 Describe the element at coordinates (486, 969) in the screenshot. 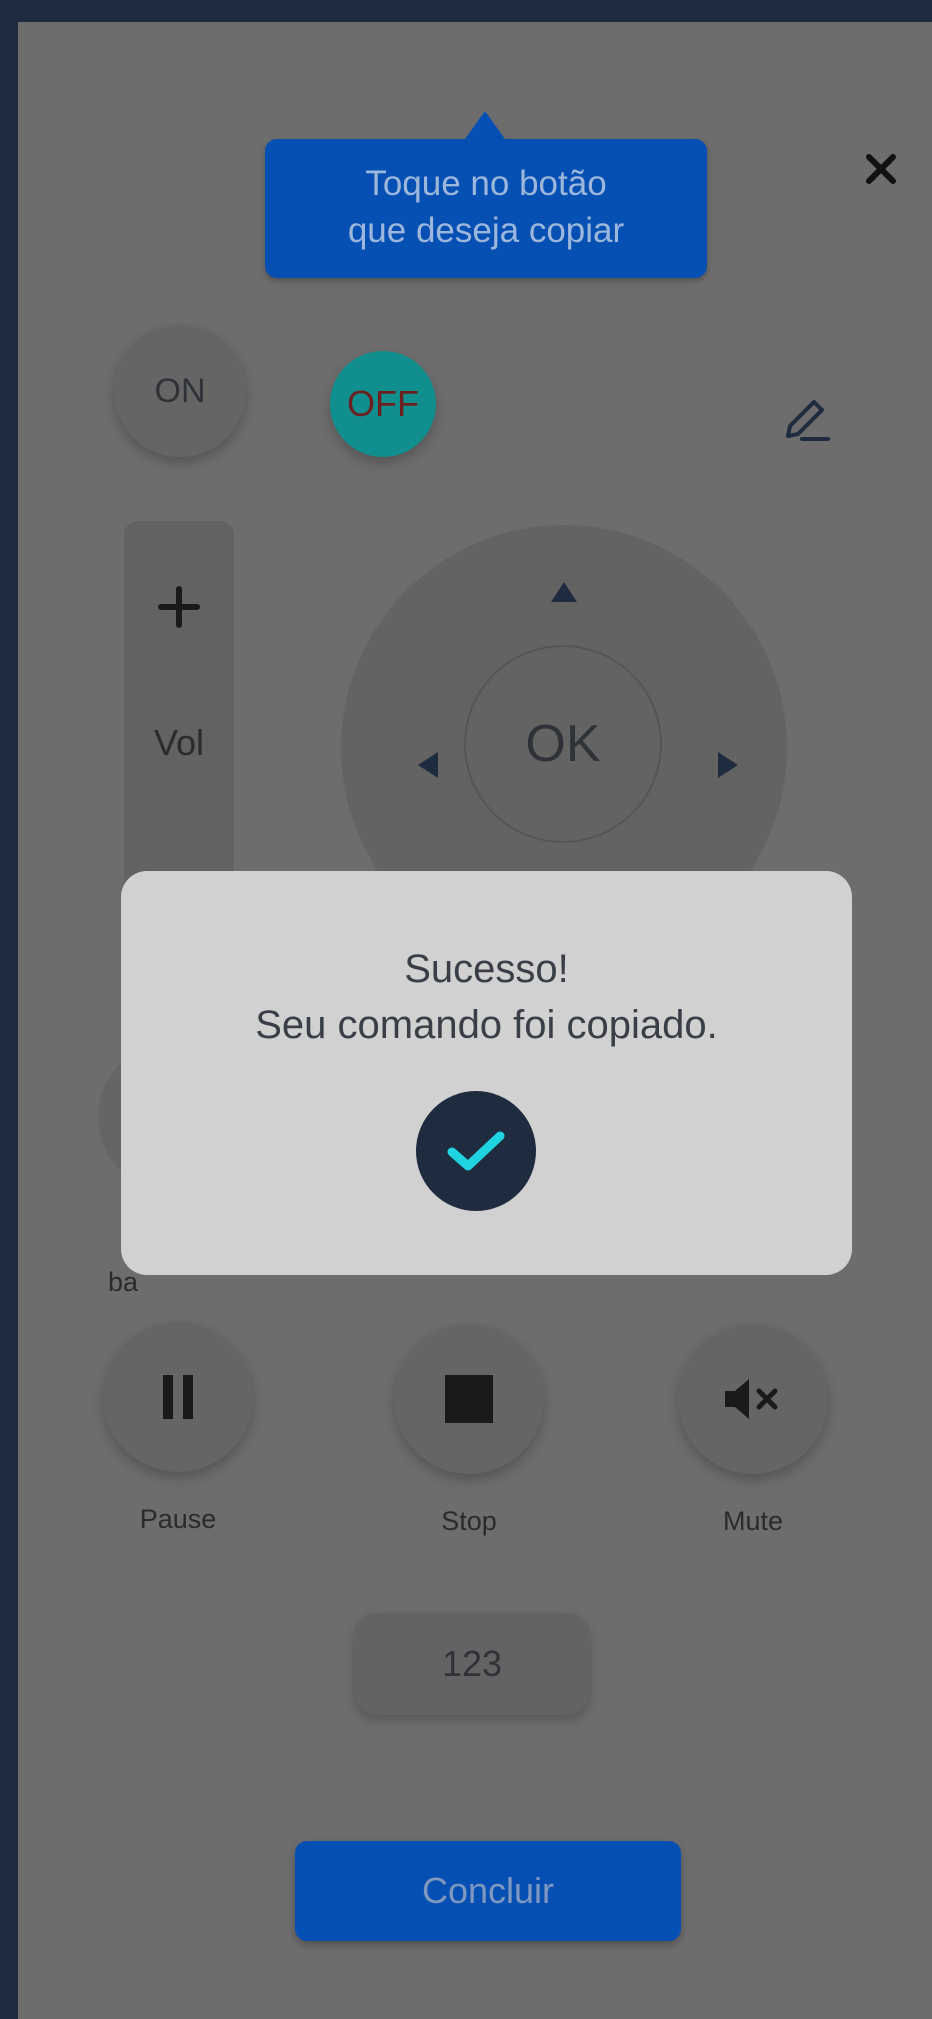

I see `success-title: Sucesso!` at that location.